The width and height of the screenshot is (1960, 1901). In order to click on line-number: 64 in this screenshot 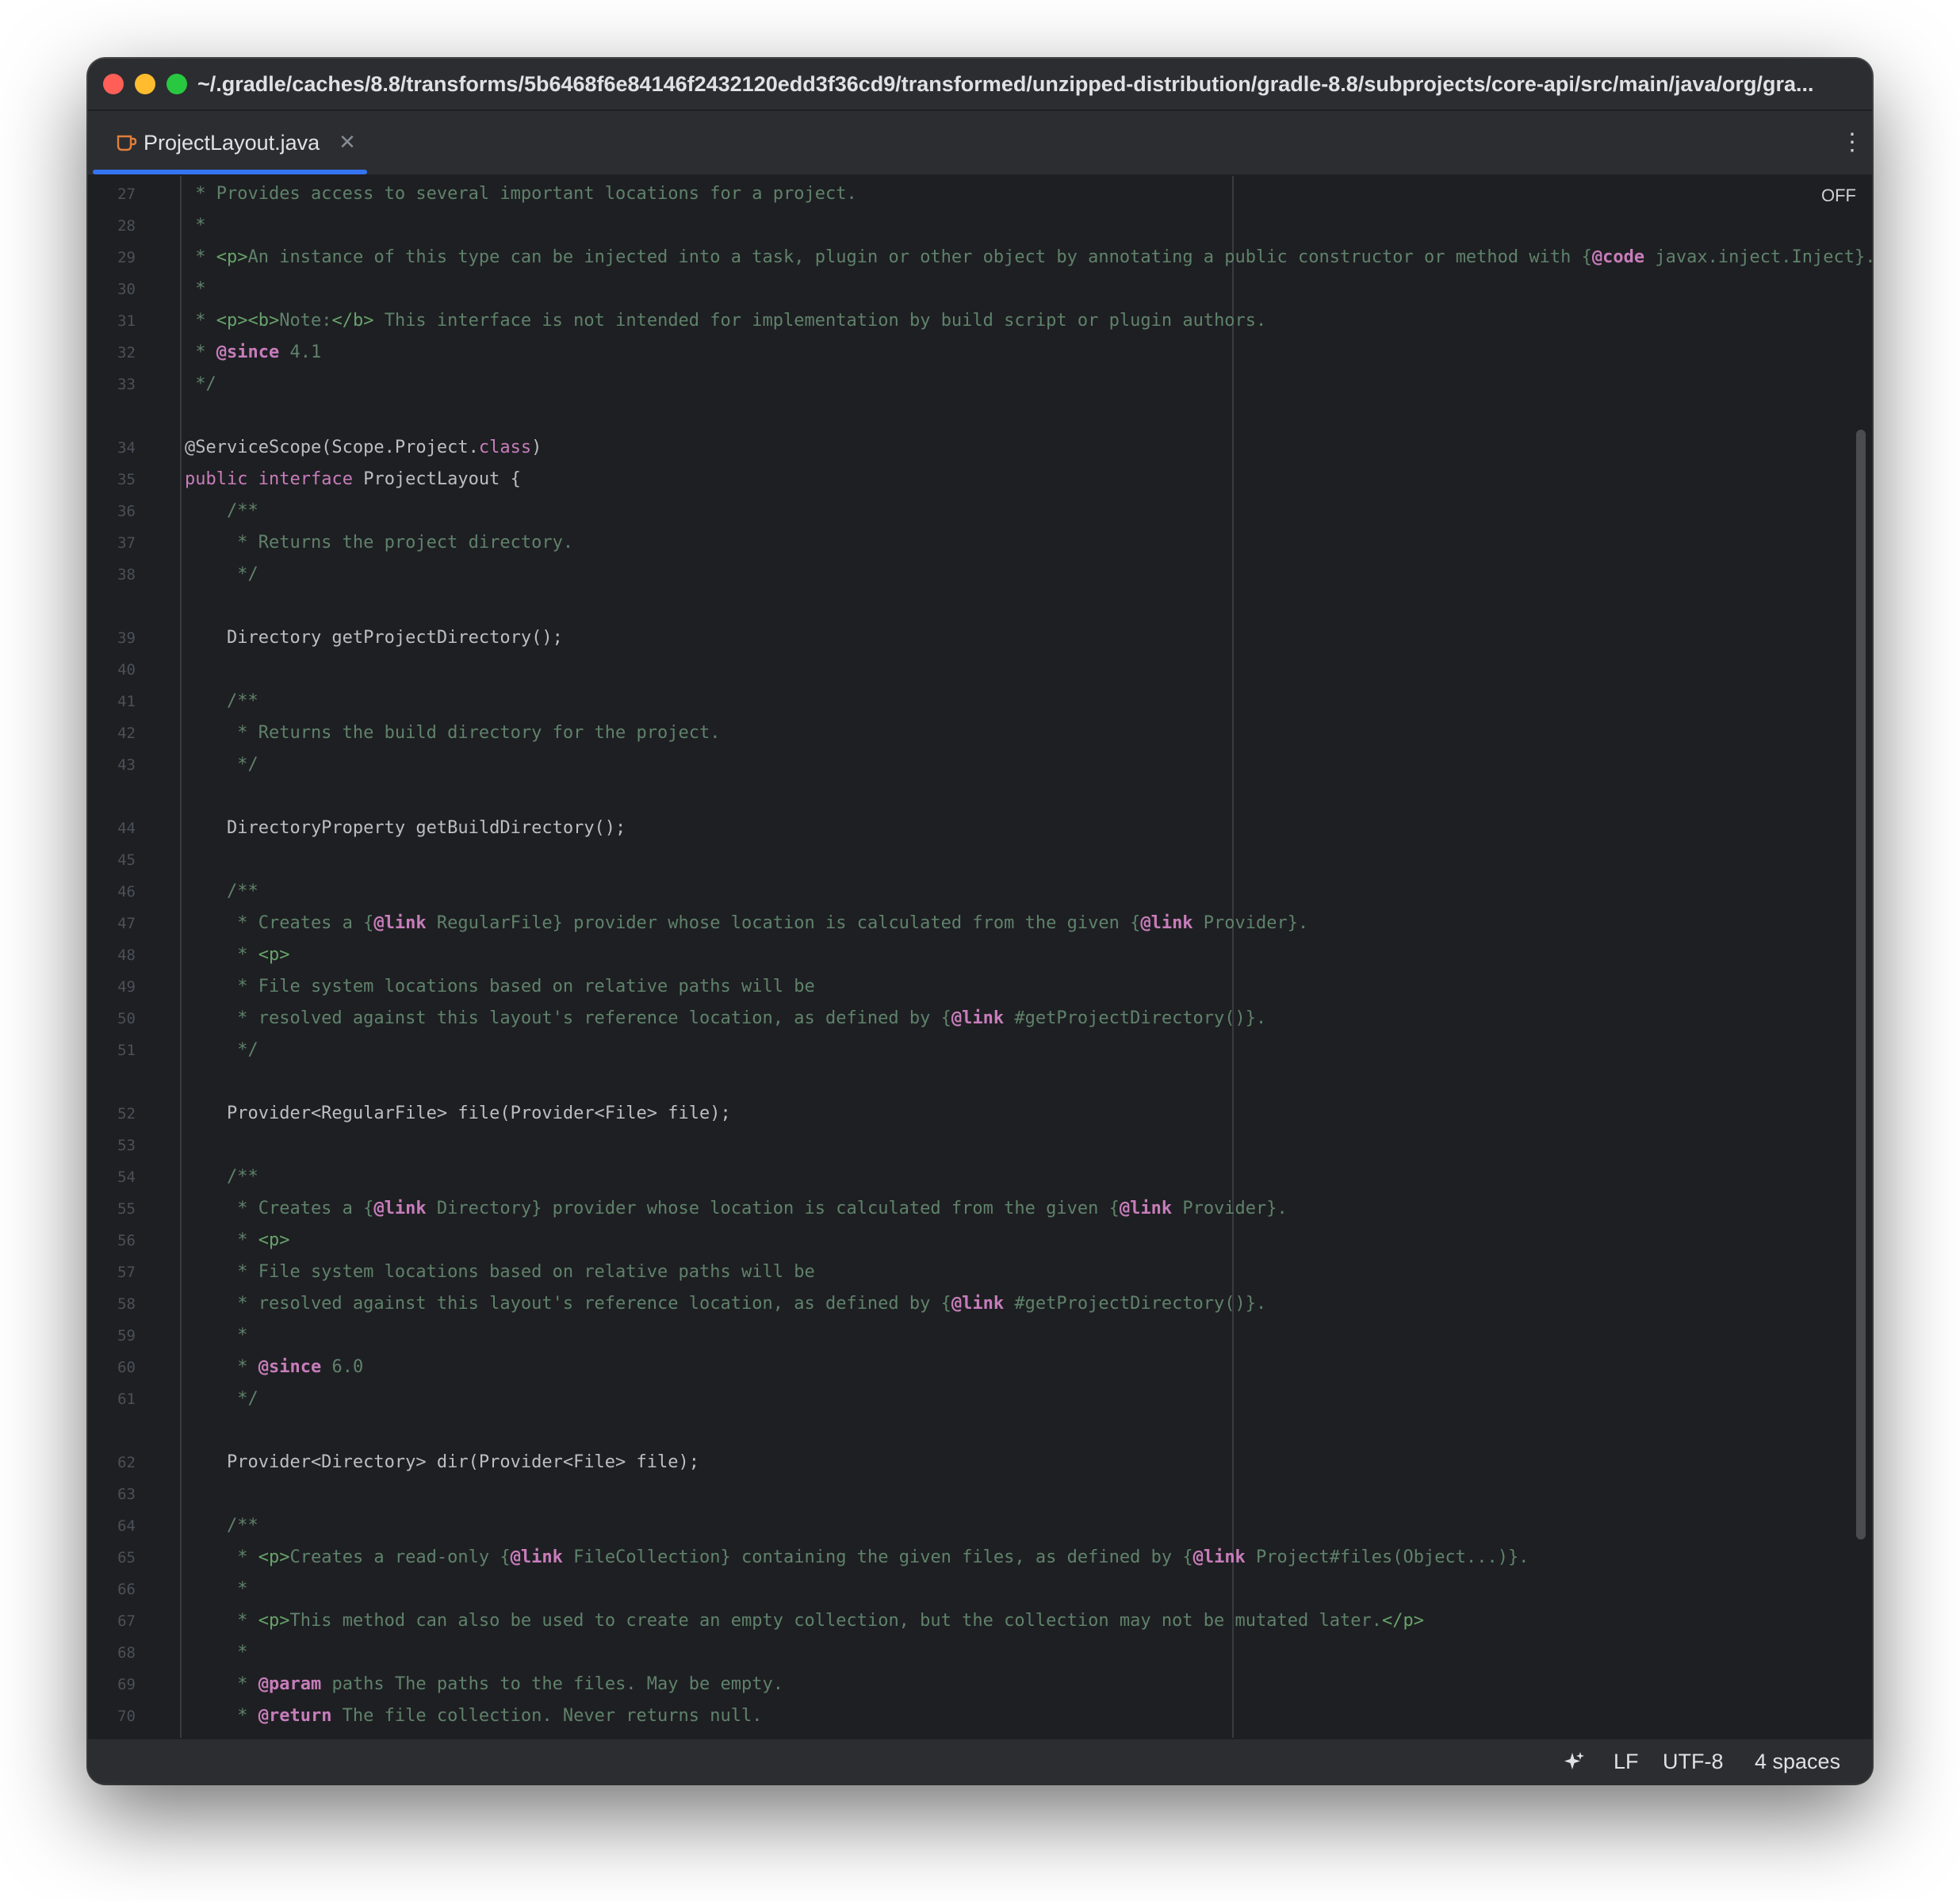, I will do `click(127, 1526)`.